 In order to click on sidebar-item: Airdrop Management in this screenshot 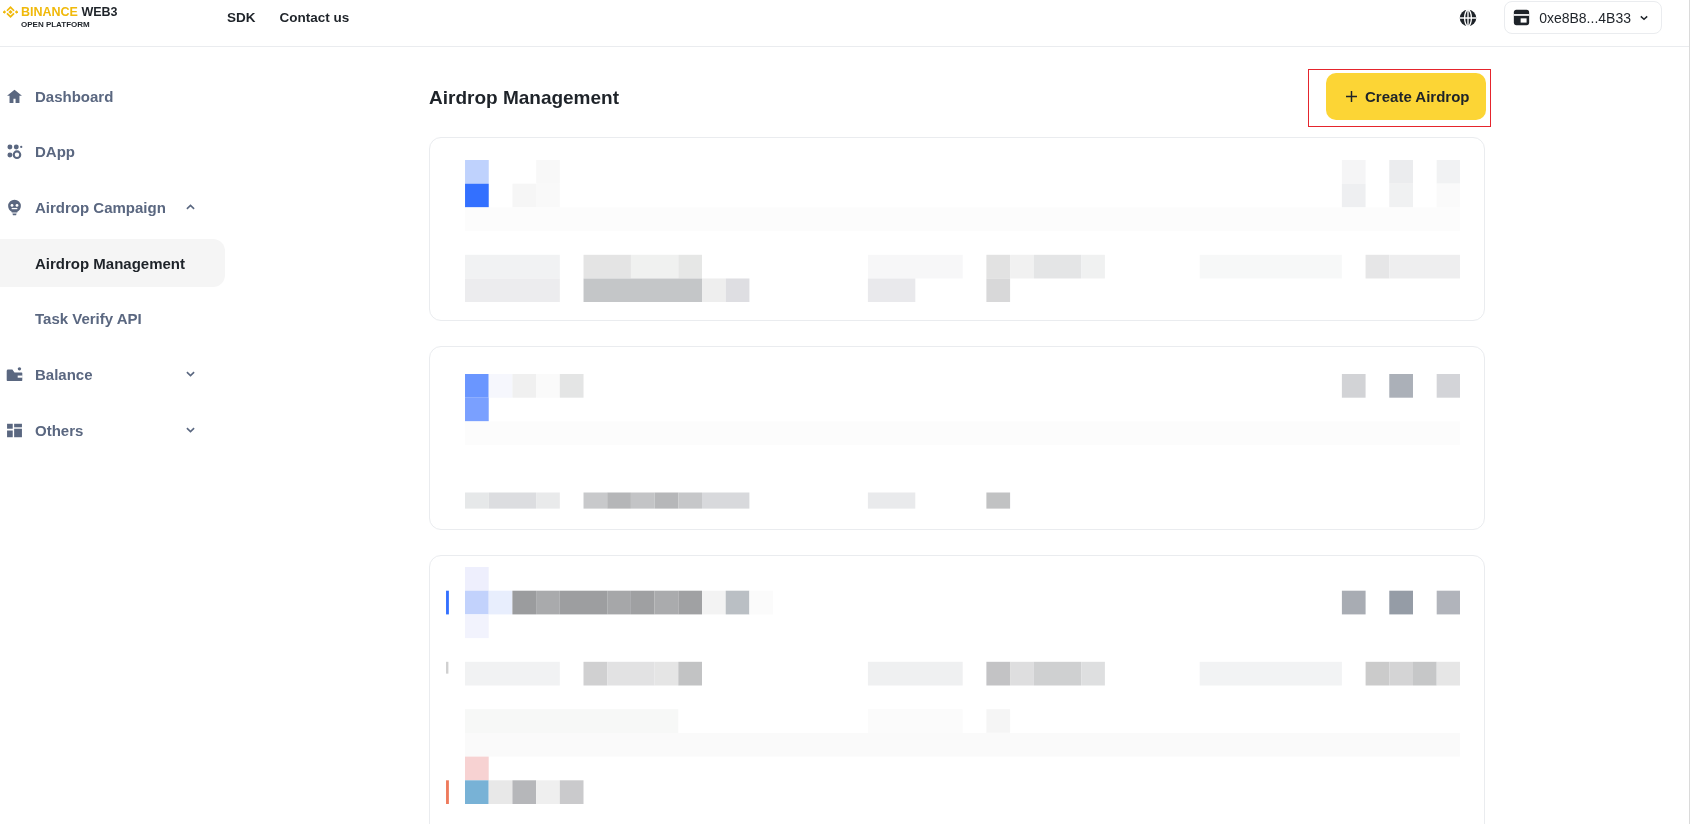, I will do `click(112, 263)`.